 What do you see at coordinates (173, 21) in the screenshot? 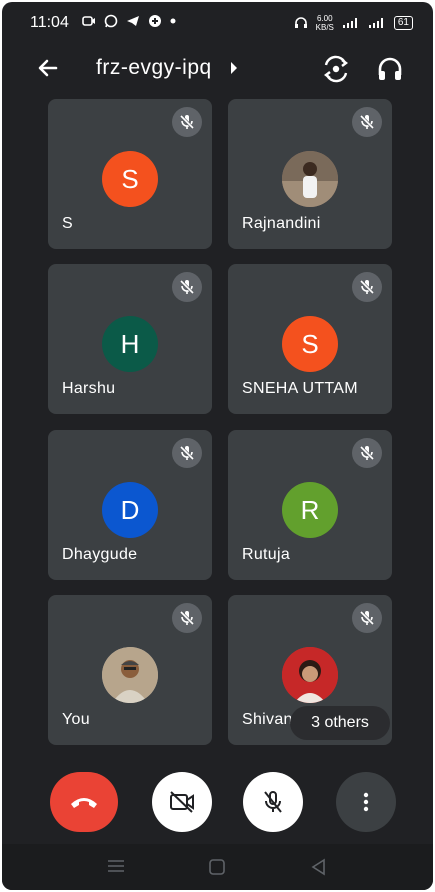
I see `dot-icon` at bounding box center [173, 21].